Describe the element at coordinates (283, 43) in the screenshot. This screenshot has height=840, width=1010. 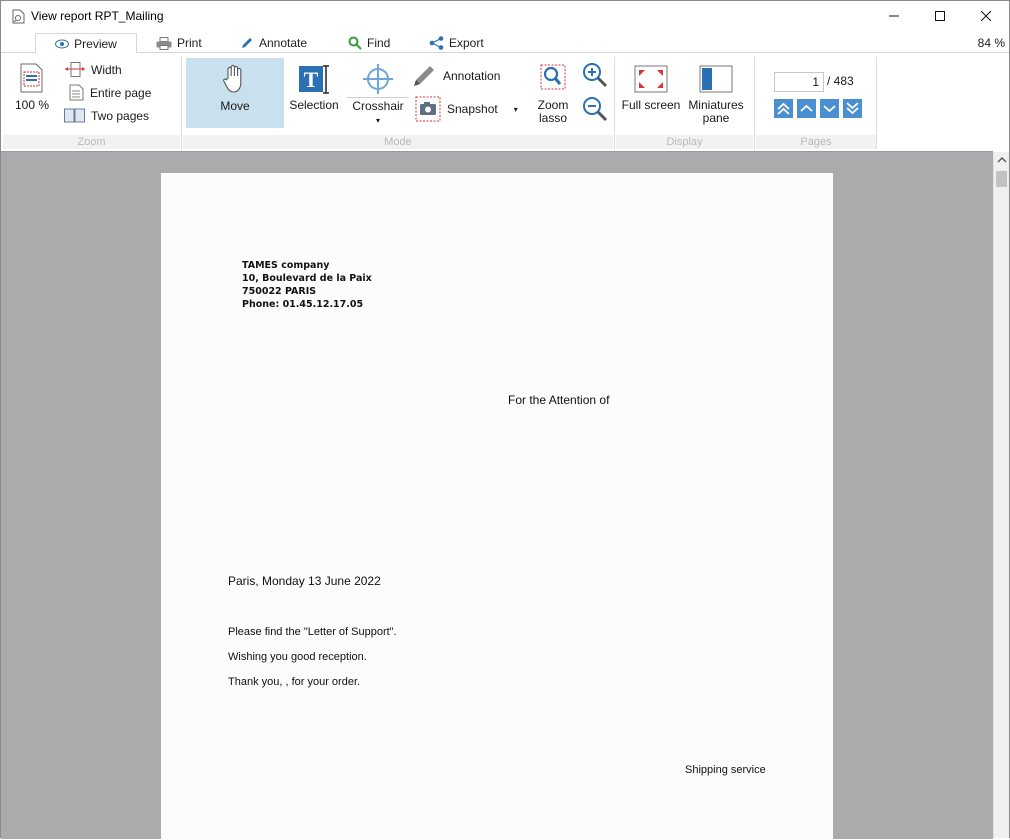
I see `tab-annotate-label: Annotate` at that location.